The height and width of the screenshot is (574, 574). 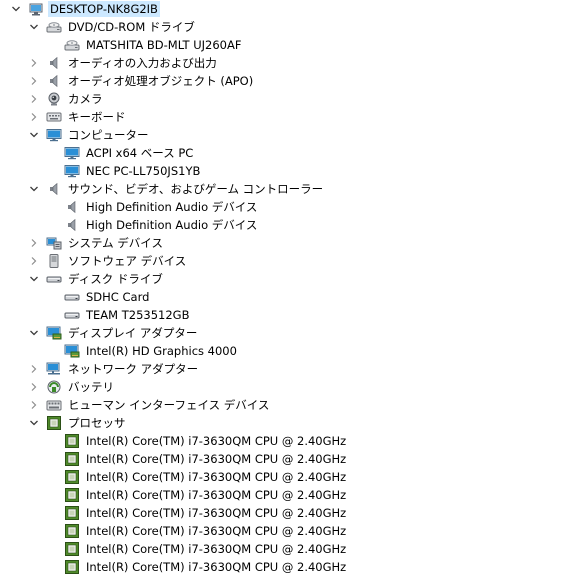 What do you see at coordinates (118, 297) in the screenshot?
I see `device-label: SDHC Card` at bounding box center [118, 297].